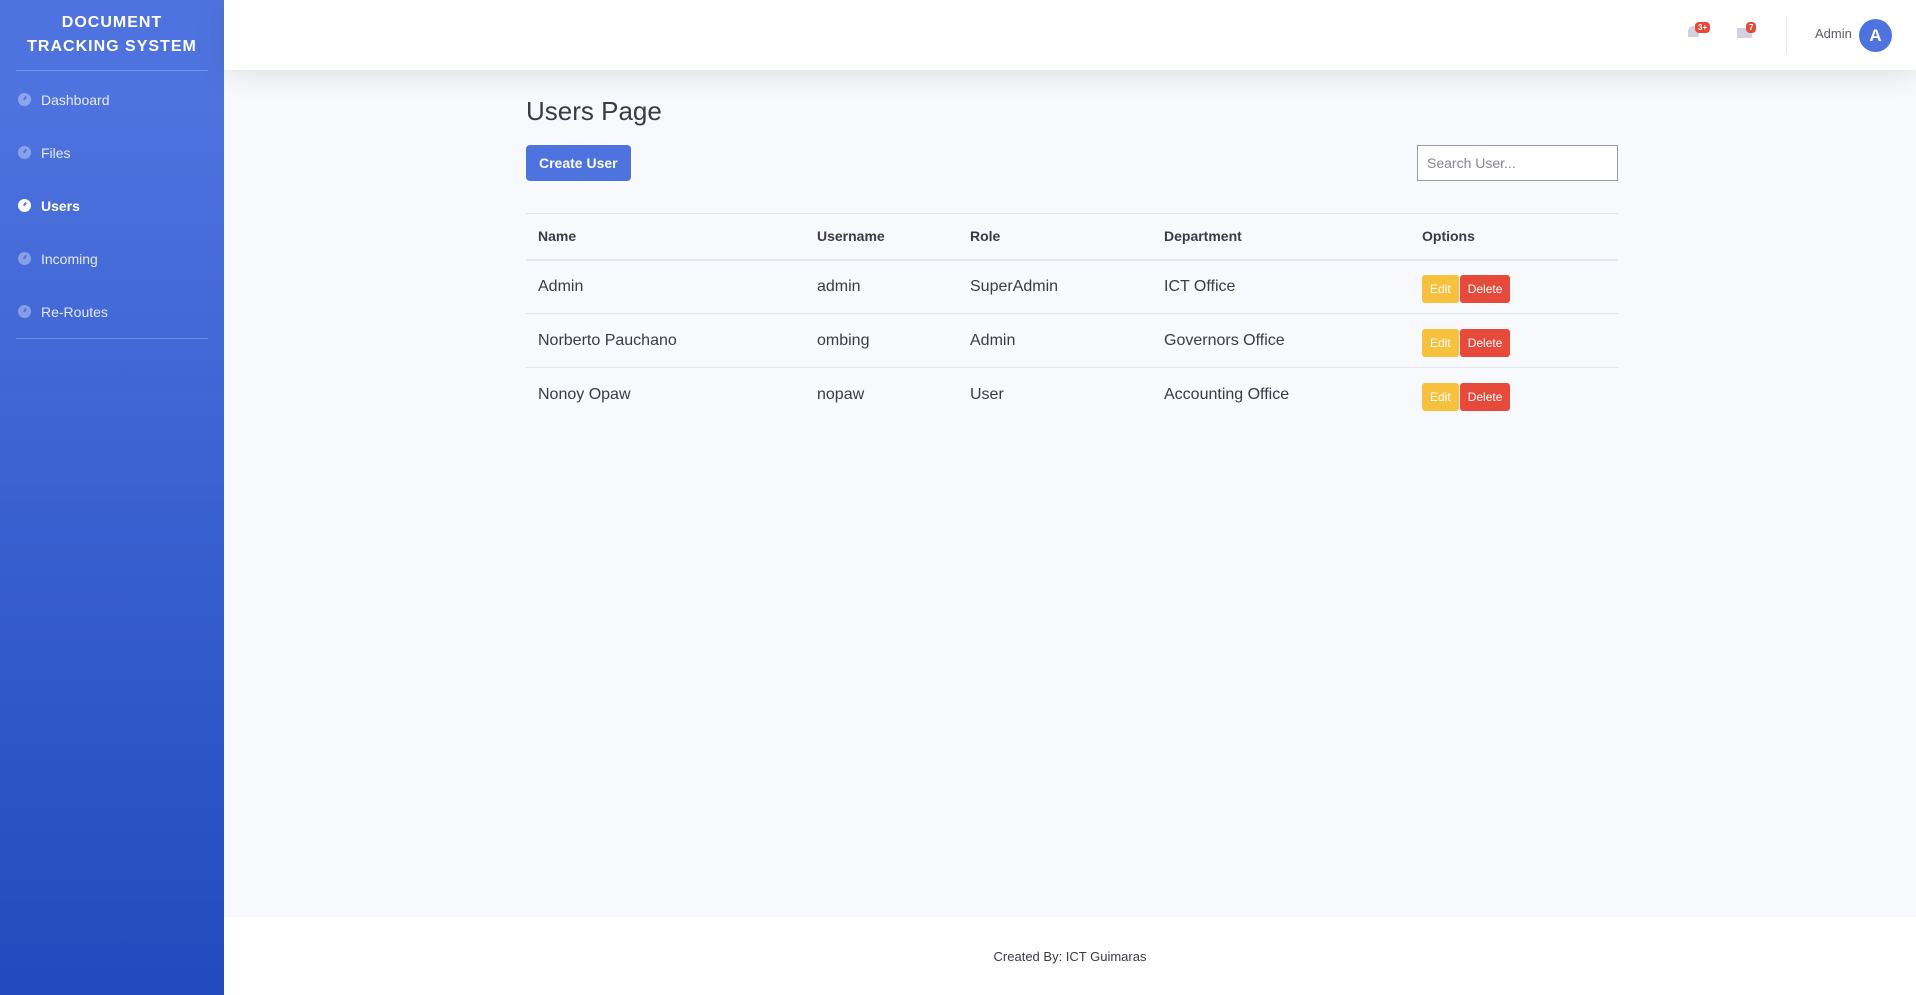 The image size is (1916, 995). Describe the element at coordinates (112, 152) in the screenshot. I see `sidebar-item-files: Files` at that location.